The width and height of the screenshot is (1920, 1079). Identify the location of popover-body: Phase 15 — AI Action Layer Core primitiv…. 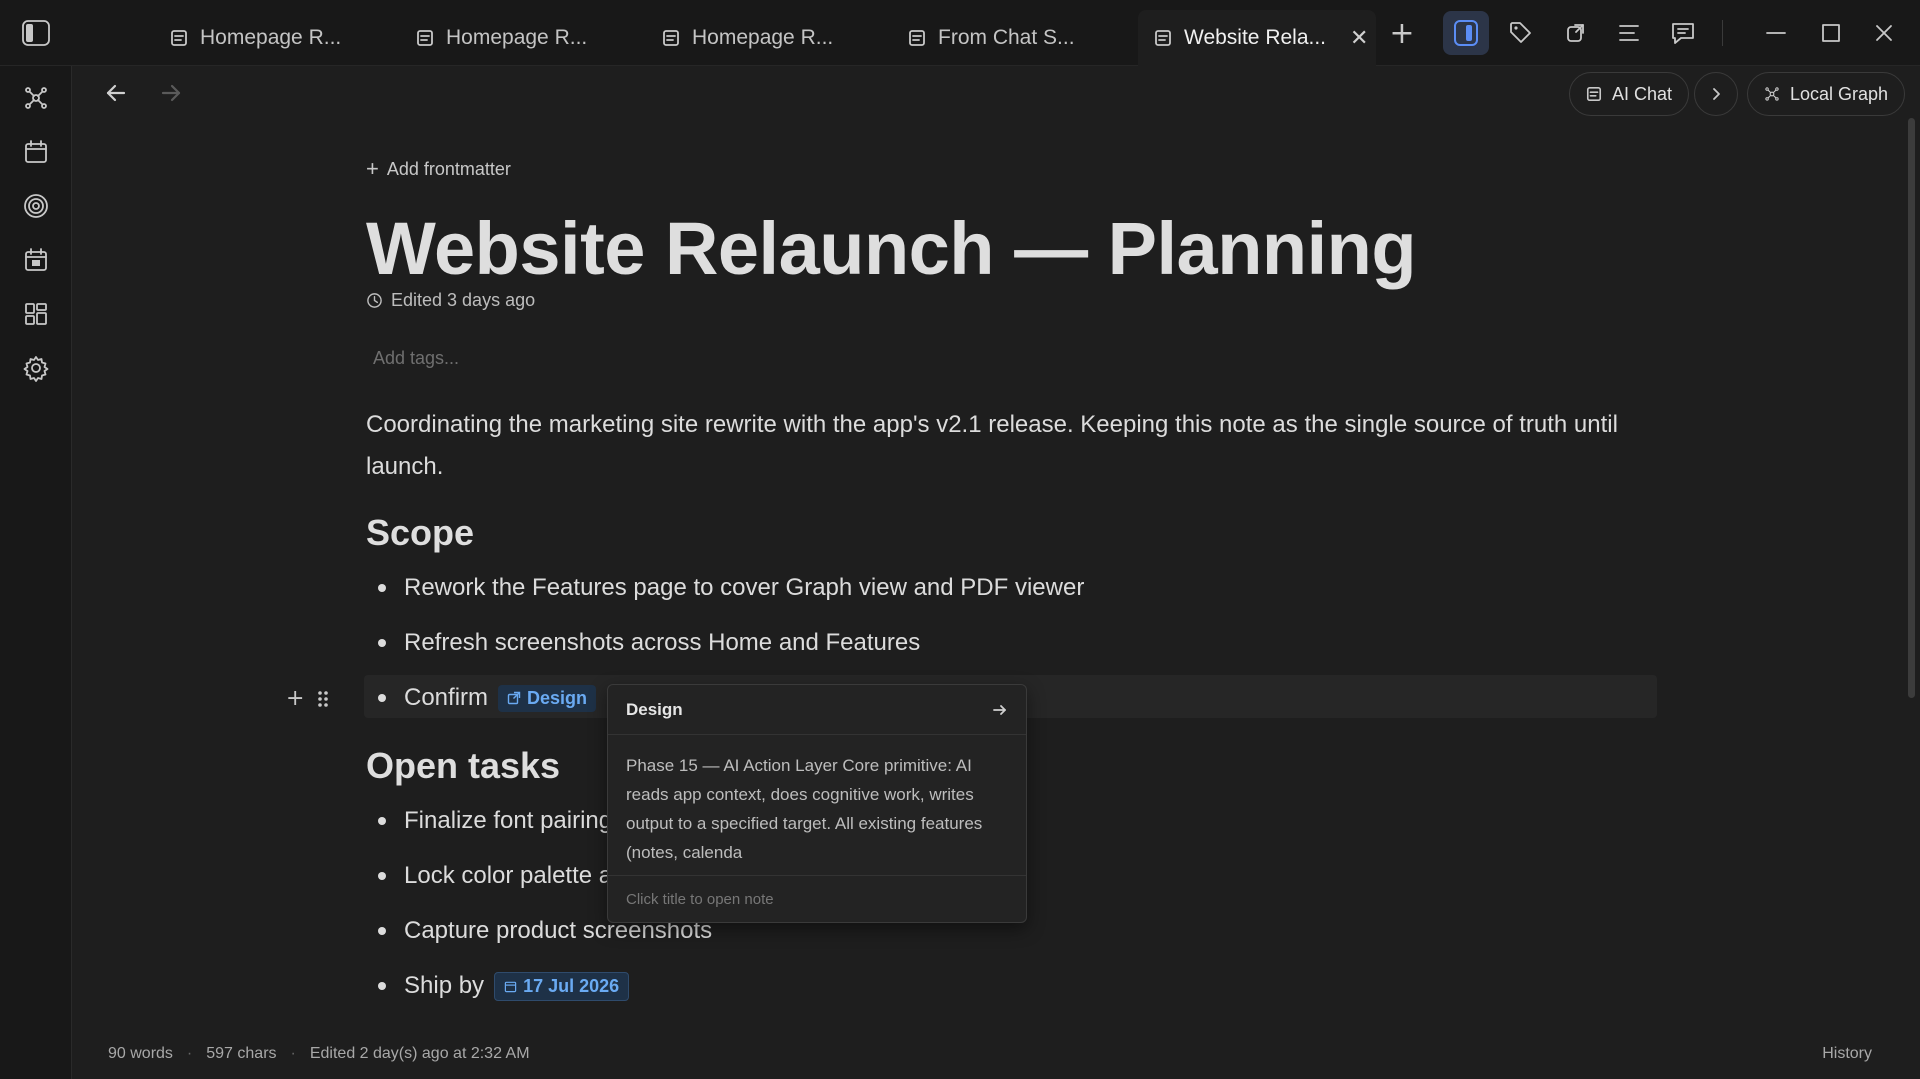
(804, 809).